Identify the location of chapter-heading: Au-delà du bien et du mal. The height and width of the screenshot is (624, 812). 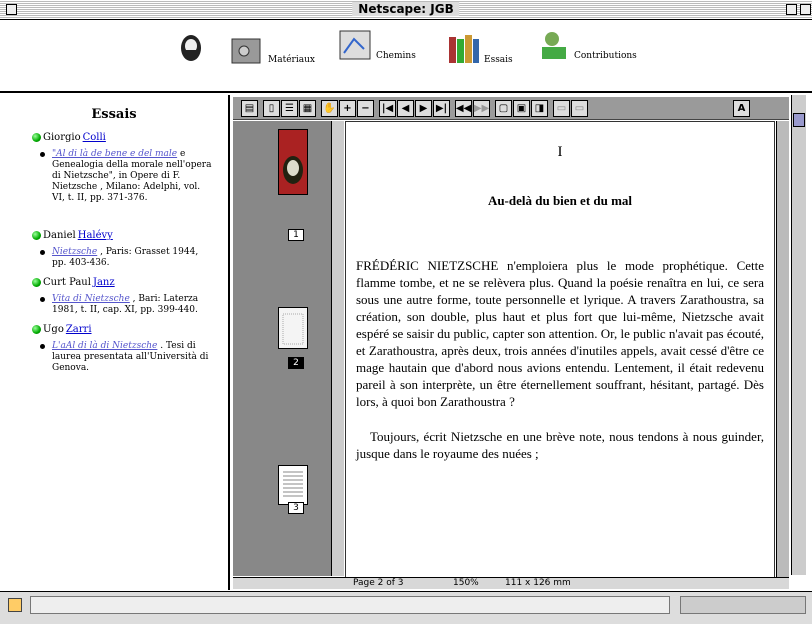
(560, 200).